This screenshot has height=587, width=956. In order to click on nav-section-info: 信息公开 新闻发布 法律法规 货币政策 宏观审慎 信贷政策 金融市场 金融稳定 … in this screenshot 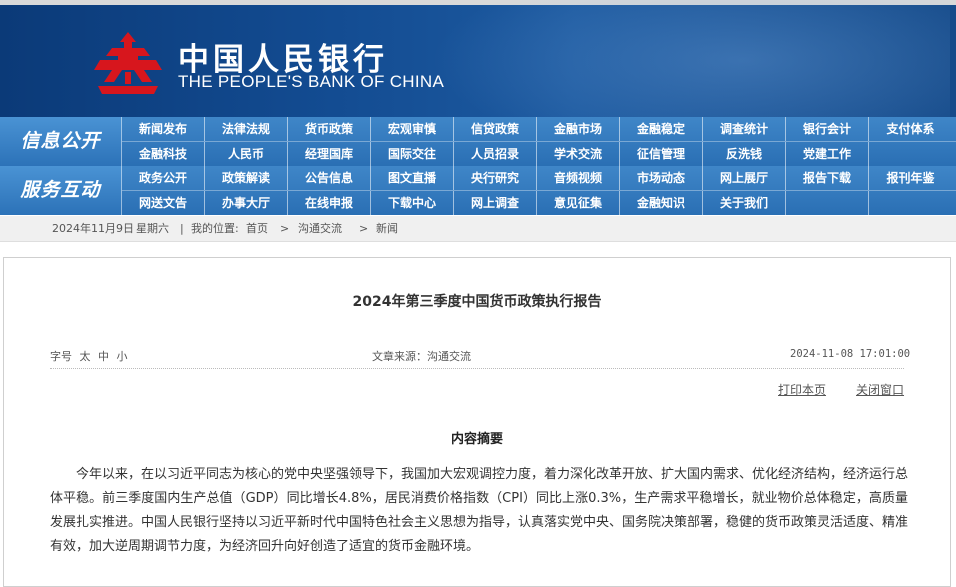, I will do `click(478, 141)`.